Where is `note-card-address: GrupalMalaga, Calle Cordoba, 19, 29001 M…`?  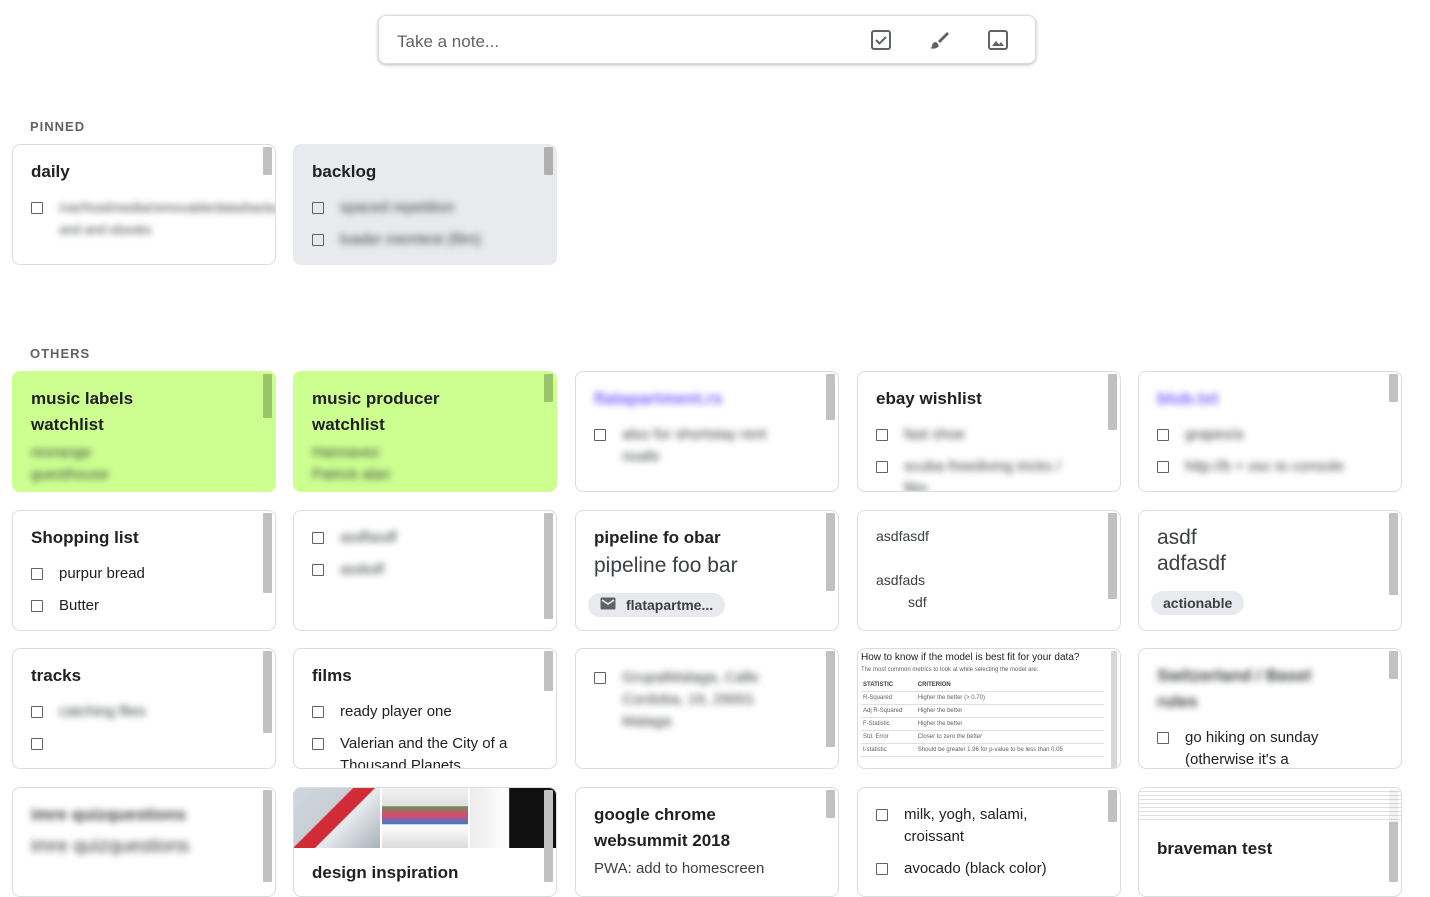
note-card-address: GrupalMalaga, Calle Cordoba, 19, 29001 M… is located at coordinates (707, 708).